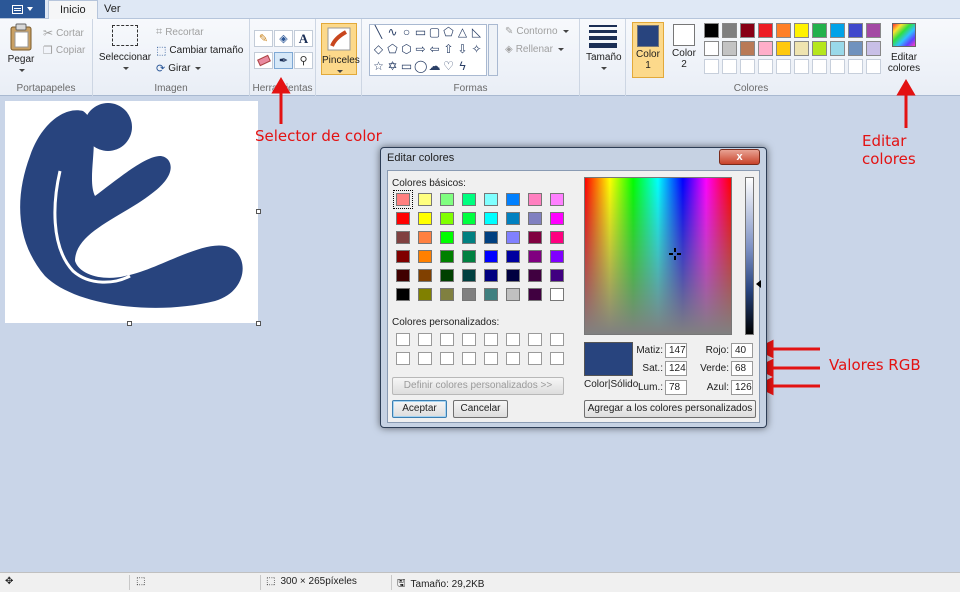 The height and width of the screenshot is (592, 960). Describe the element at coordinates (260, 582) in the screenshot. I see `status-divider` at that location.